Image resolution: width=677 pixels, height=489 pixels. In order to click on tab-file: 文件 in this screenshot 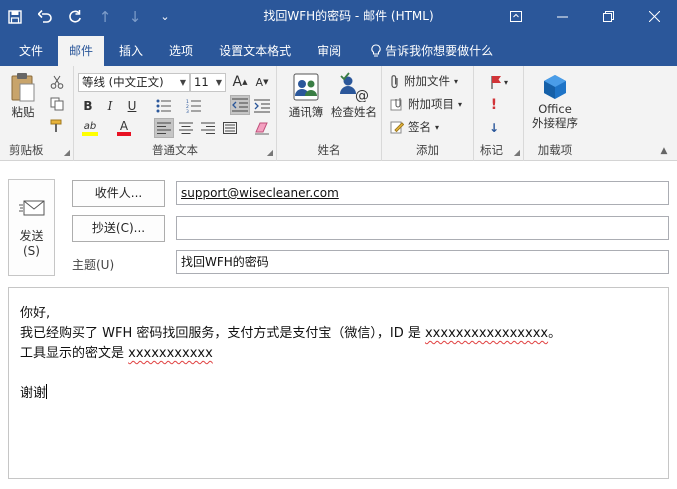, I will do `click(31, 51)`.